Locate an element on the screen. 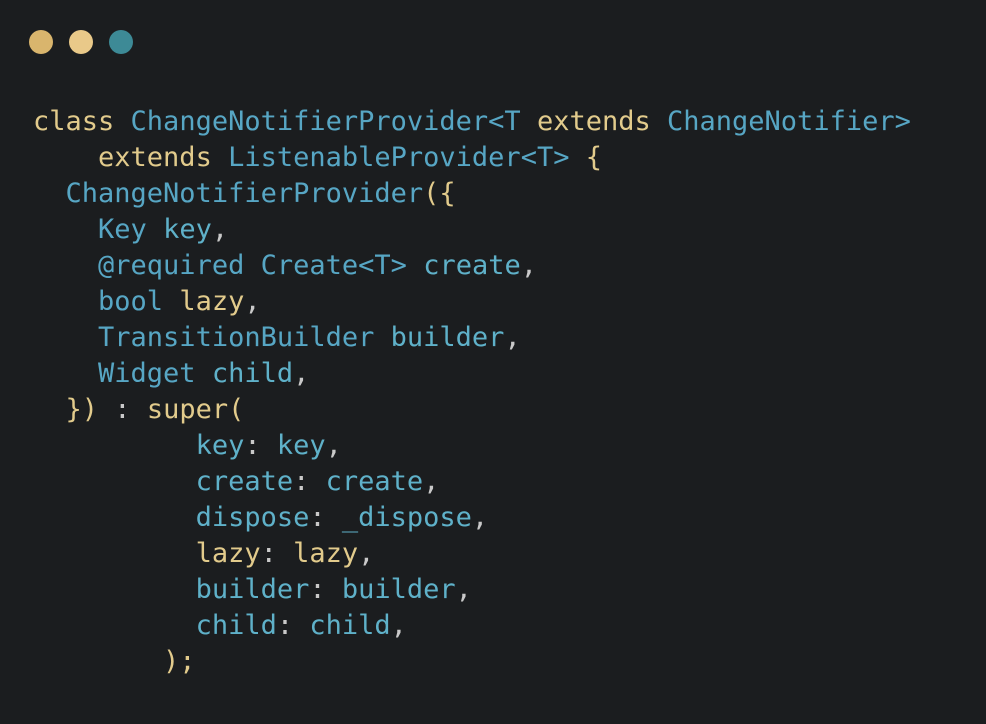  code-line: @required Create<T> create, is located at coordinates (472, 266).